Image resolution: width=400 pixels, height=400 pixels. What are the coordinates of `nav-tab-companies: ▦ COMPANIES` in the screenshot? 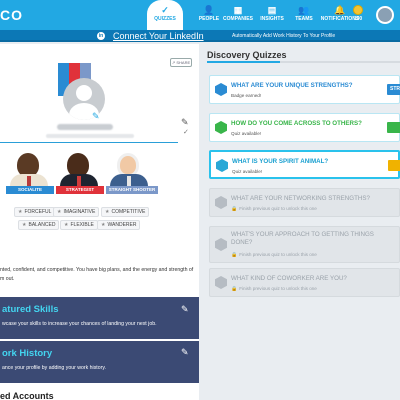 It's located at (238, 17).